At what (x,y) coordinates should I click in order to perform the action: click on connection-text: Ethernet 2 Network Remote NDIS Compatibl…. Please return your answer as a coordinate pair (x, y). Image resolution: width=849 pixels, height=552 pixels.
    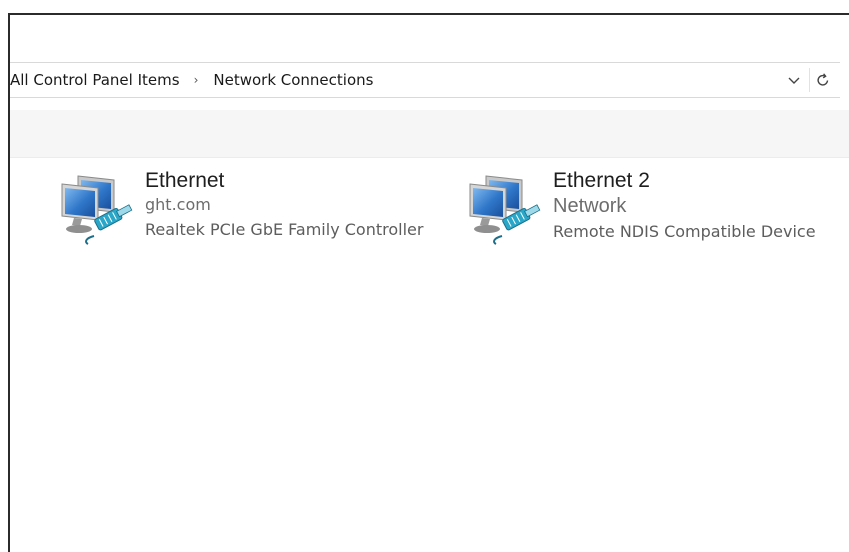
    Looking at the image, I should click on (684, 207).